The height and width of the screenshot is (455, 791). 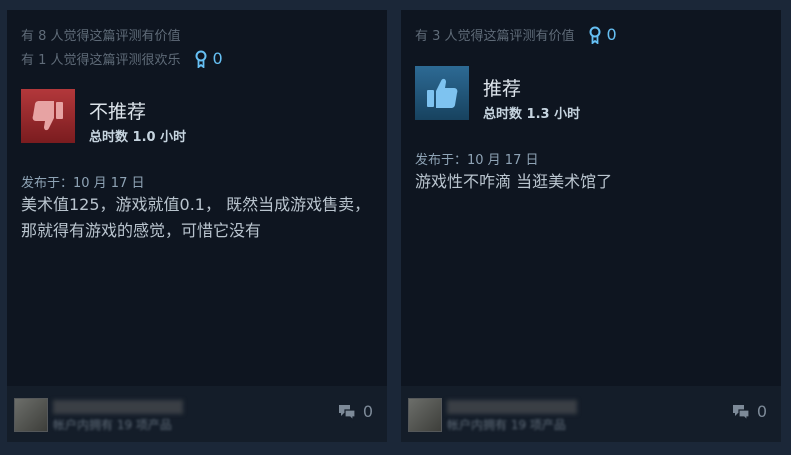 I want to click on thumbs-up-icon, so click(x=442, y=93).